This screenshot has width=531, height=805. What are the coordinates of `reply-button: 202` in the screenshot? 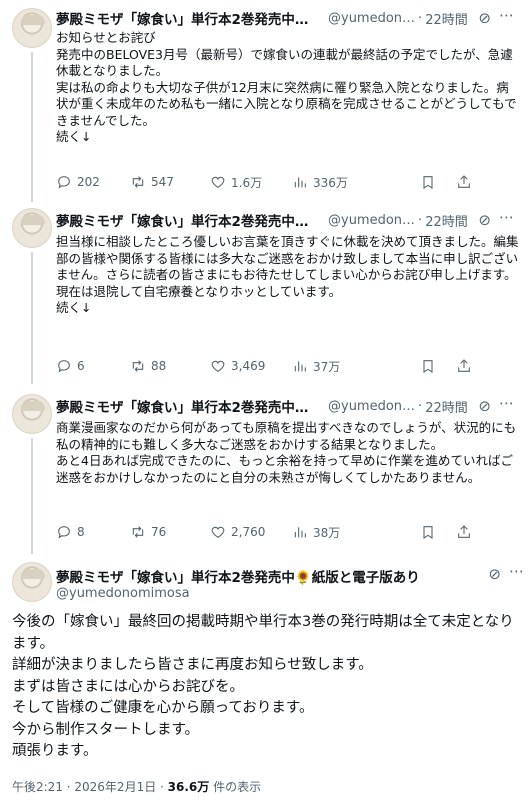 It's located at (78, 182).